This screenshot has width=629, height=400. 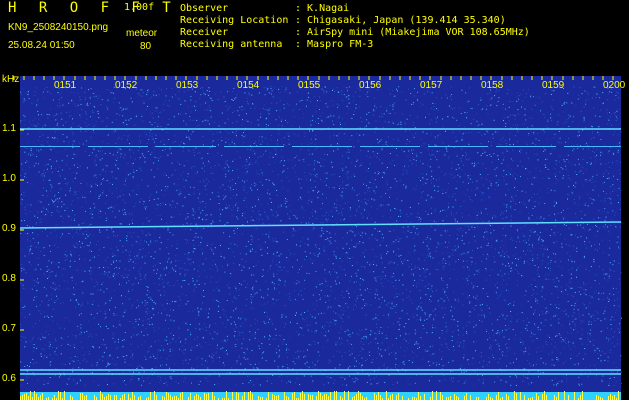 I want to click on time-tick-label: 0158, so click(x=492, y=85).